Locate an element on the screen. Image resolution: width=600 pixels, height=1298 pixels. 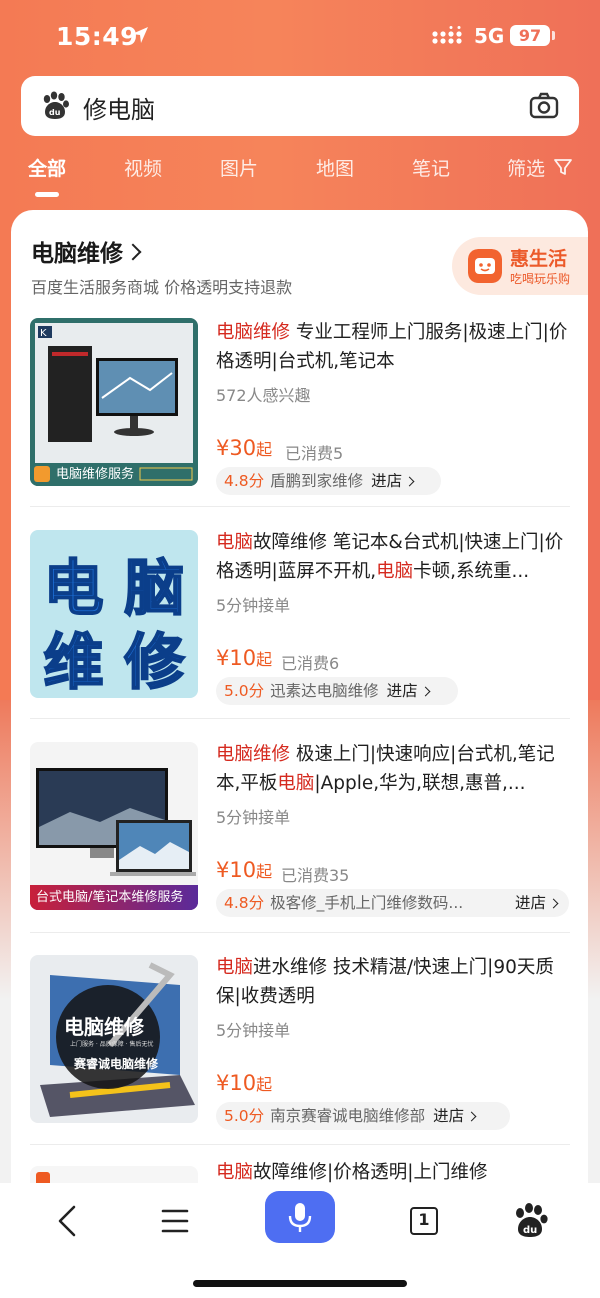
tab-video: 视频 is located at coordinates (143, 167).